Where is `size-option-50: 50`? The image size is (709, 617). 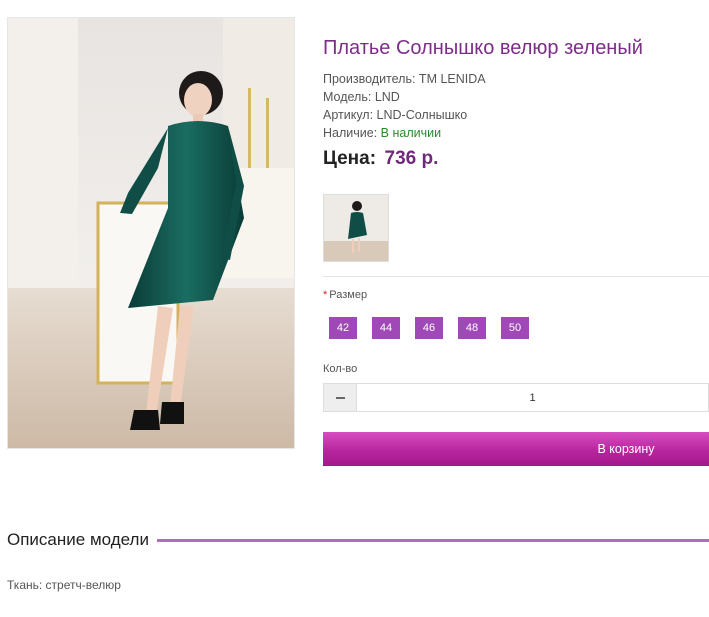 size-option-50: 50 is located at coordinates (515, 328).